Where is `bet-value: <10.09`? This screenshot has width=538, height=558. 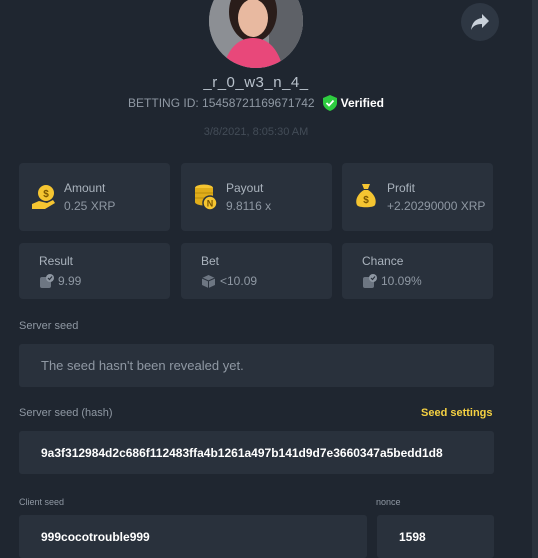 bet-value: <10.09 is located at coordinates (239, 281).